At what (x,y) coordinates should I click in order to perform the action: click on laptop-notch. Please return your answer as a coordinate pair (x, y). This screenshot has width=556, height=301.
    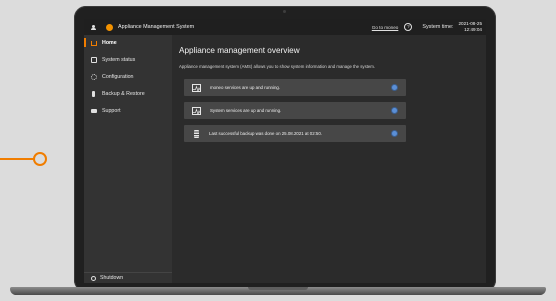
    Looking at the image, I should click on (278, 288).